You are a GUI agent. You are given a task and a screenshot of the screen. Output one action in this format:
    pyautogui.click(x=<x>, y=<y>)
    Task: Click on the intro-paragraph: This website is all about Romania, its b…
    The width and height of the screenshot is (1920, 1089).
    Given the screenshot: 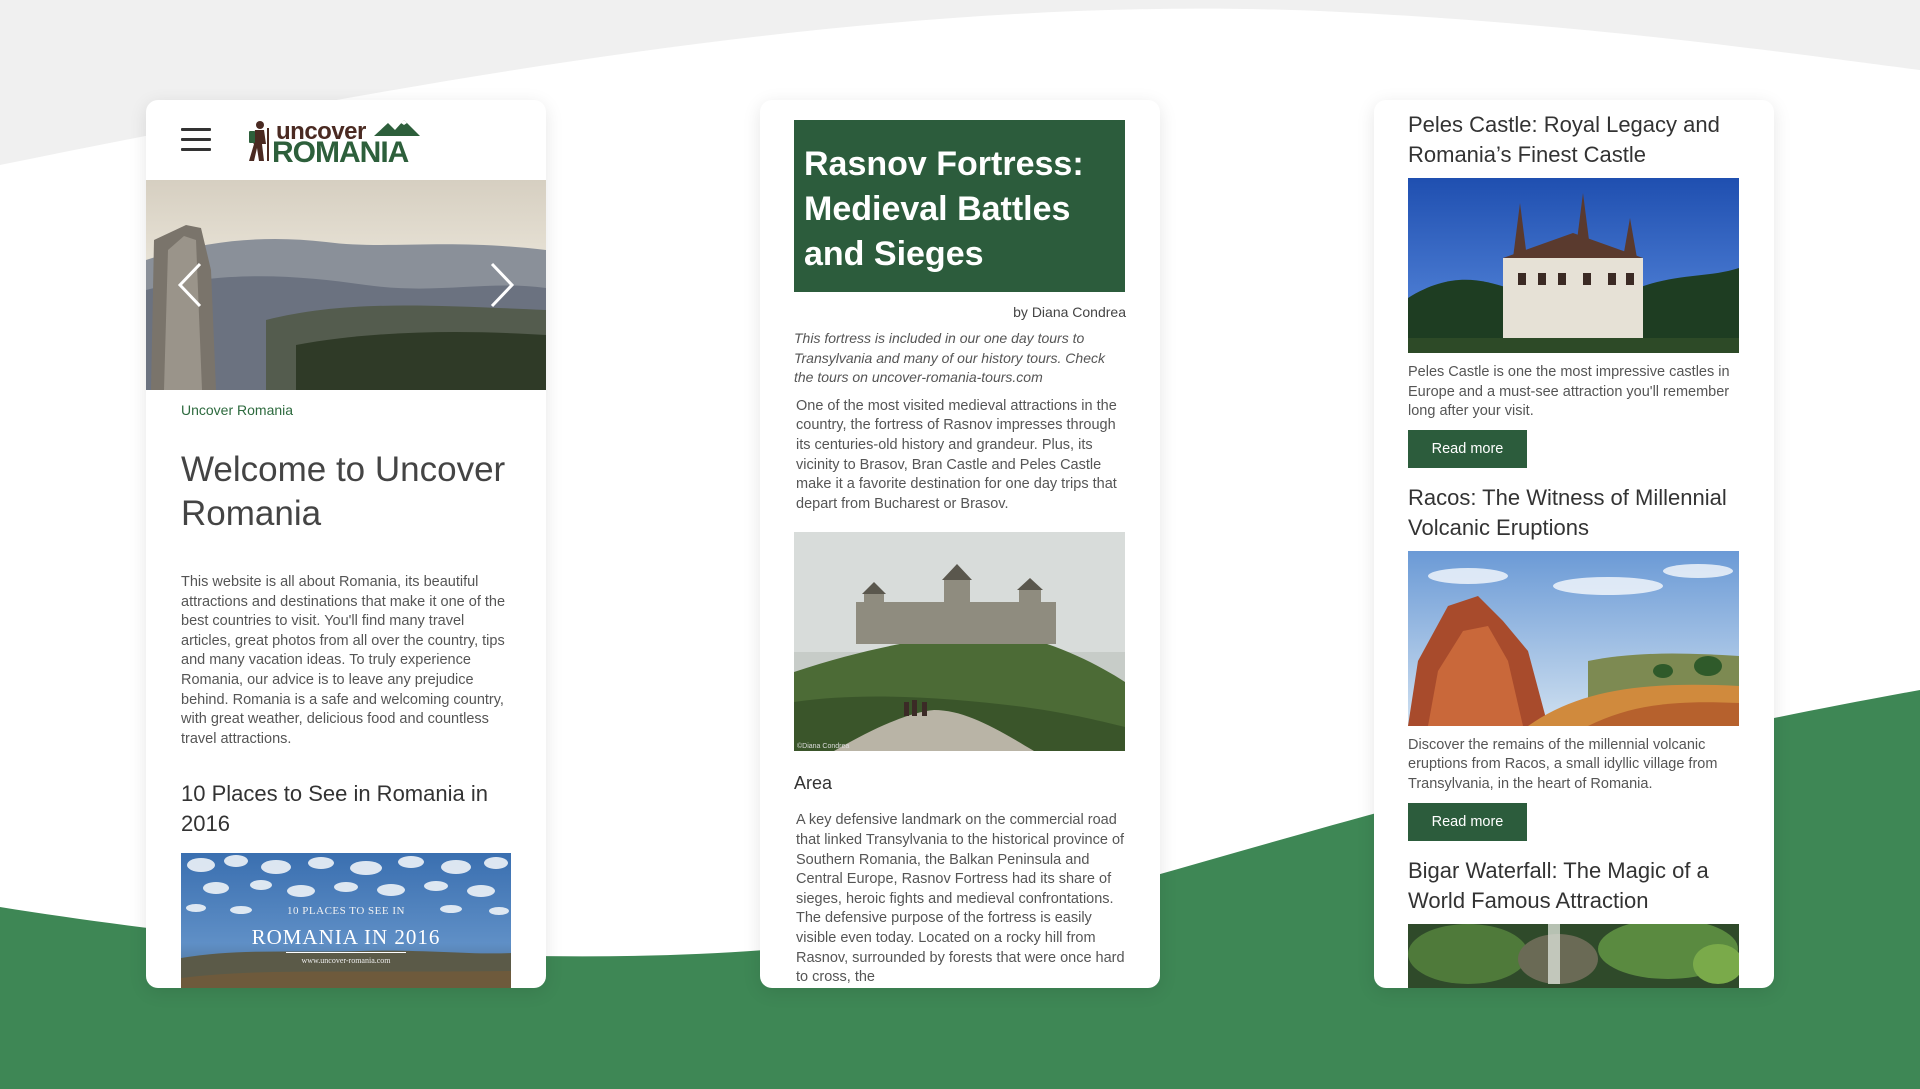 What is the action you would take?
    pyautogui.click(x=343, y=660)
    